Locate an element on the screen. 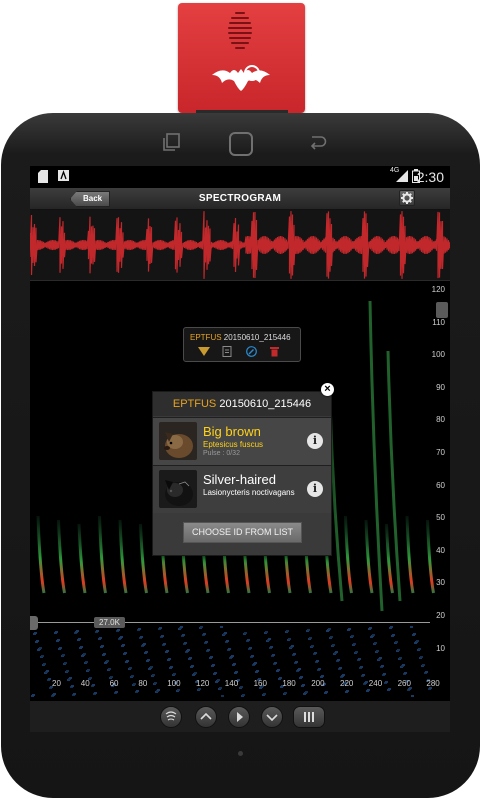  big-brown-bat-photo is located at coordinates (178, 441).